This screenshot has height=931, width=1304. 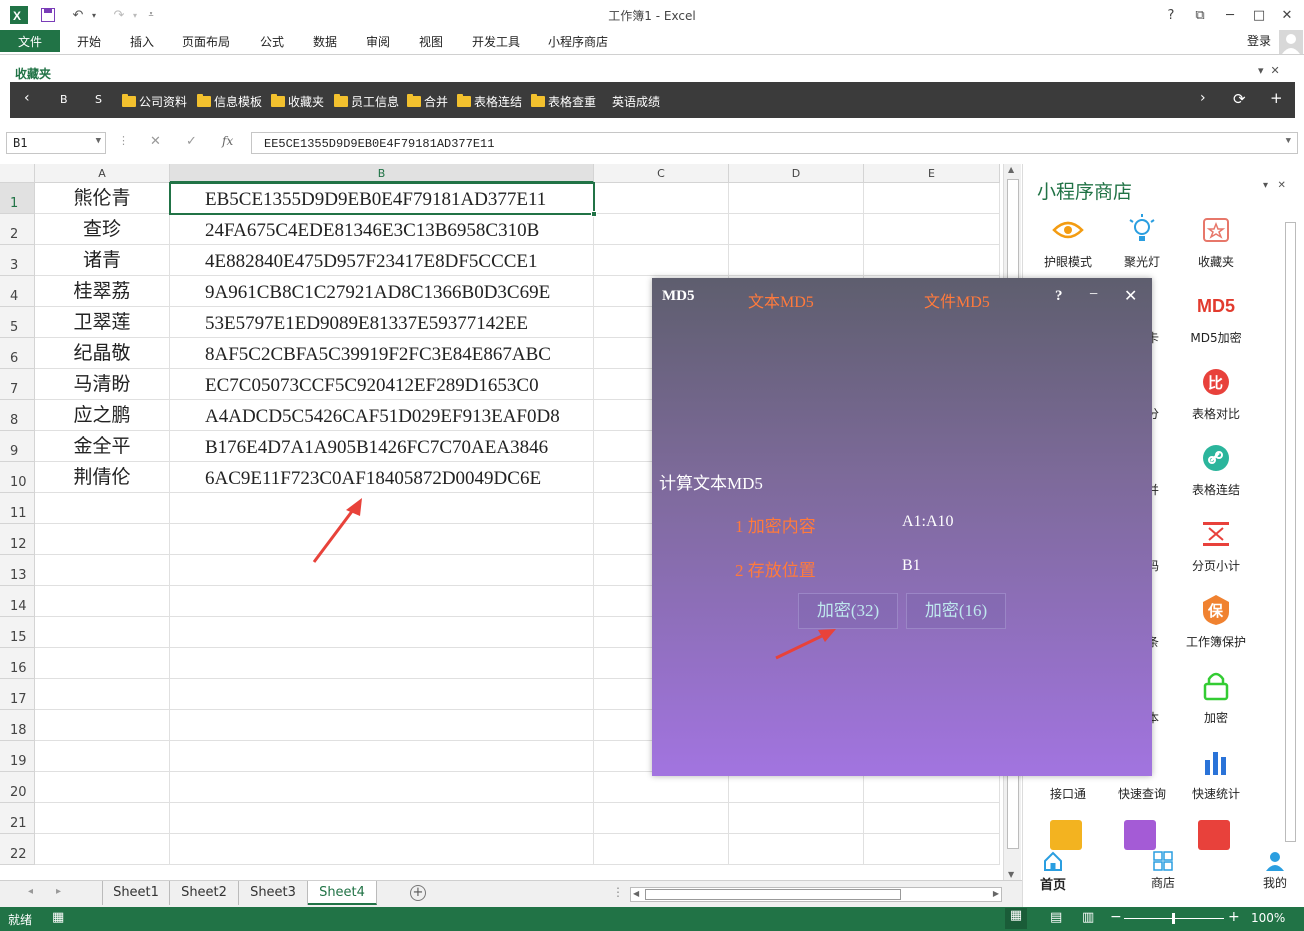 I want to click on row-header: 21, so click(x=17, y=818).